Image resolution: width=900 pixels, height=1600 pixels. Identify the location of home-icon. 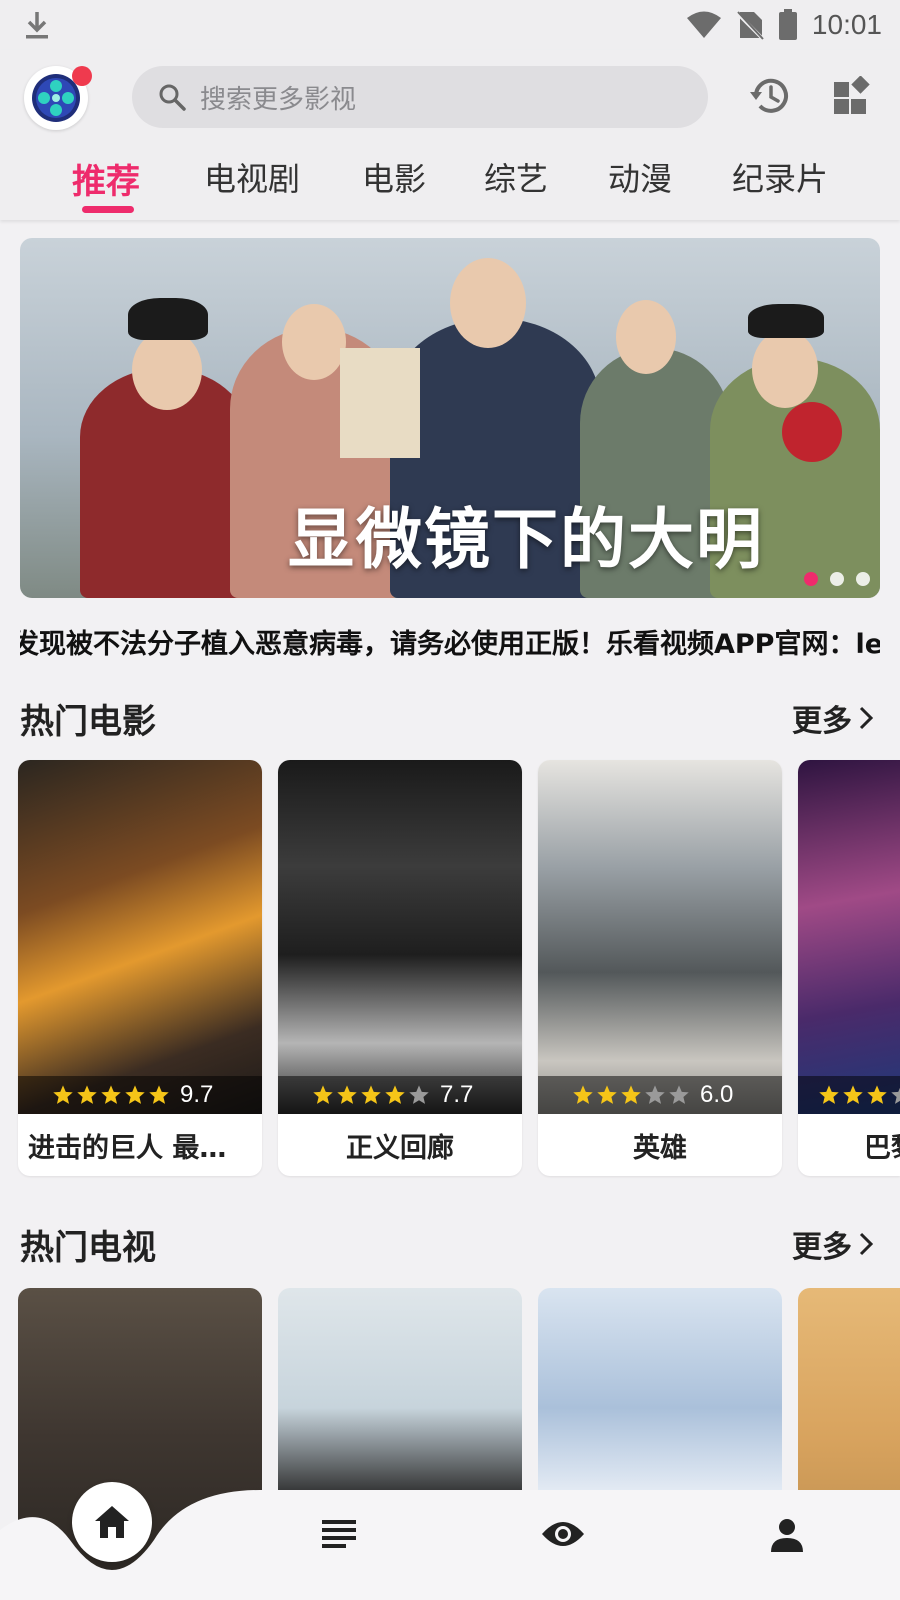
(112, 1522).